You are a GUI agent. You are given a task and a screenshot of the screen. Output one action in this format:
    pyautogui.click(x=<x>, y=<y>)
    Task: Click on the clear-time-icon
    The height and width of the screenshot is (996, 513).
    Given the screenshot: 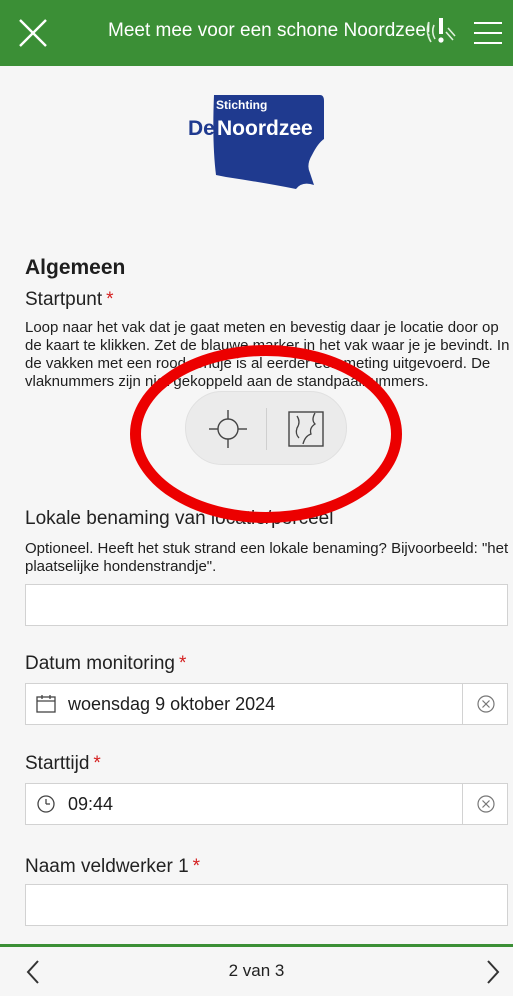 What is the action you would take?
    pyautogui.click(x=486, y=804)
    